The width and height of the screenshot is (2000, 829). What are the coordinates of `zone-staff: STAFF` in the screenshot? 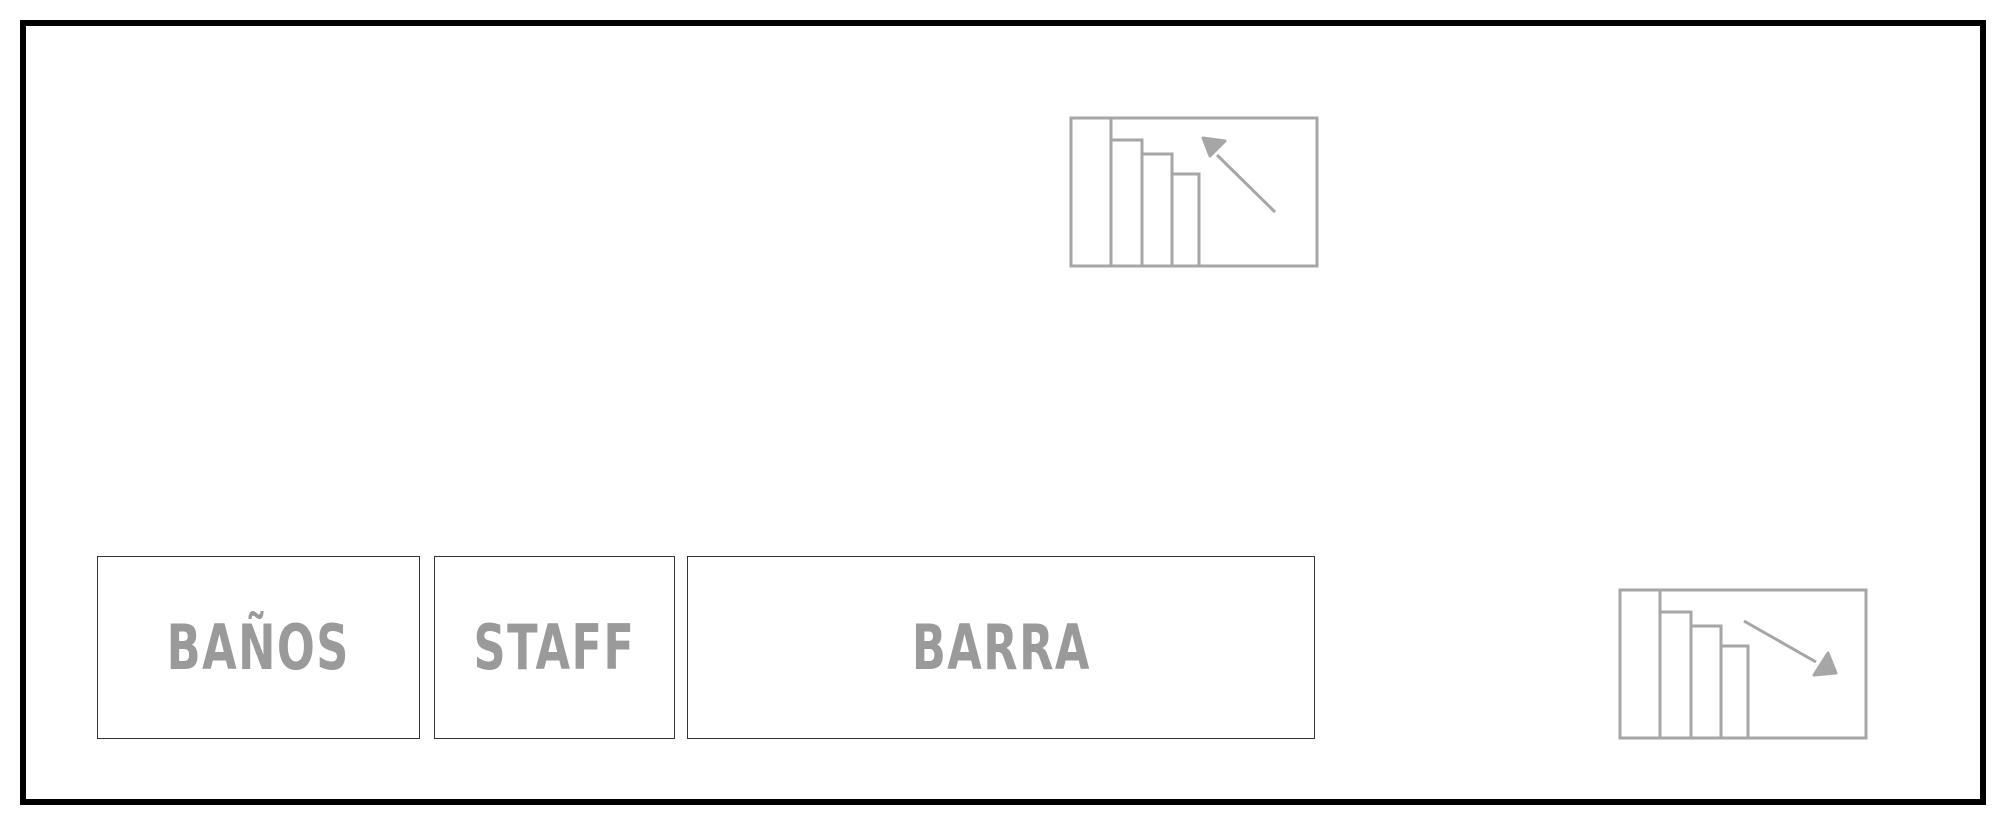 It's located at (554, 647).